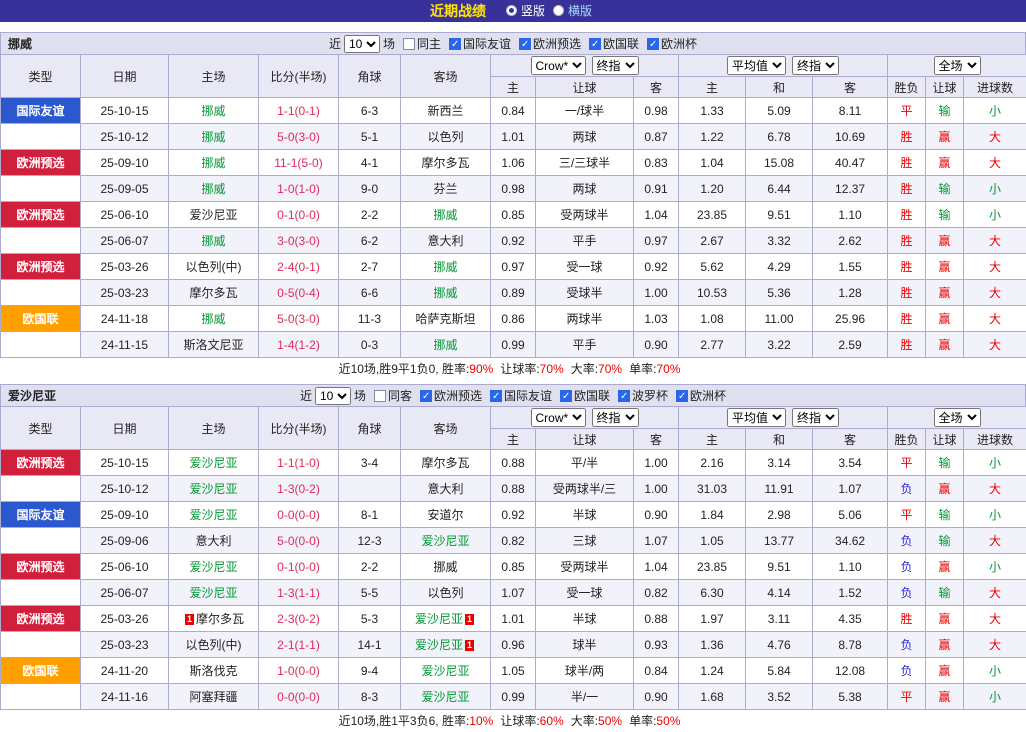 The width and height of the screenshot is (1026, 732). What do you see at coordinates (41, 541) in the screenshot?
I see `competition-badge: 欧洲预选` at bounding box center [41, 541].